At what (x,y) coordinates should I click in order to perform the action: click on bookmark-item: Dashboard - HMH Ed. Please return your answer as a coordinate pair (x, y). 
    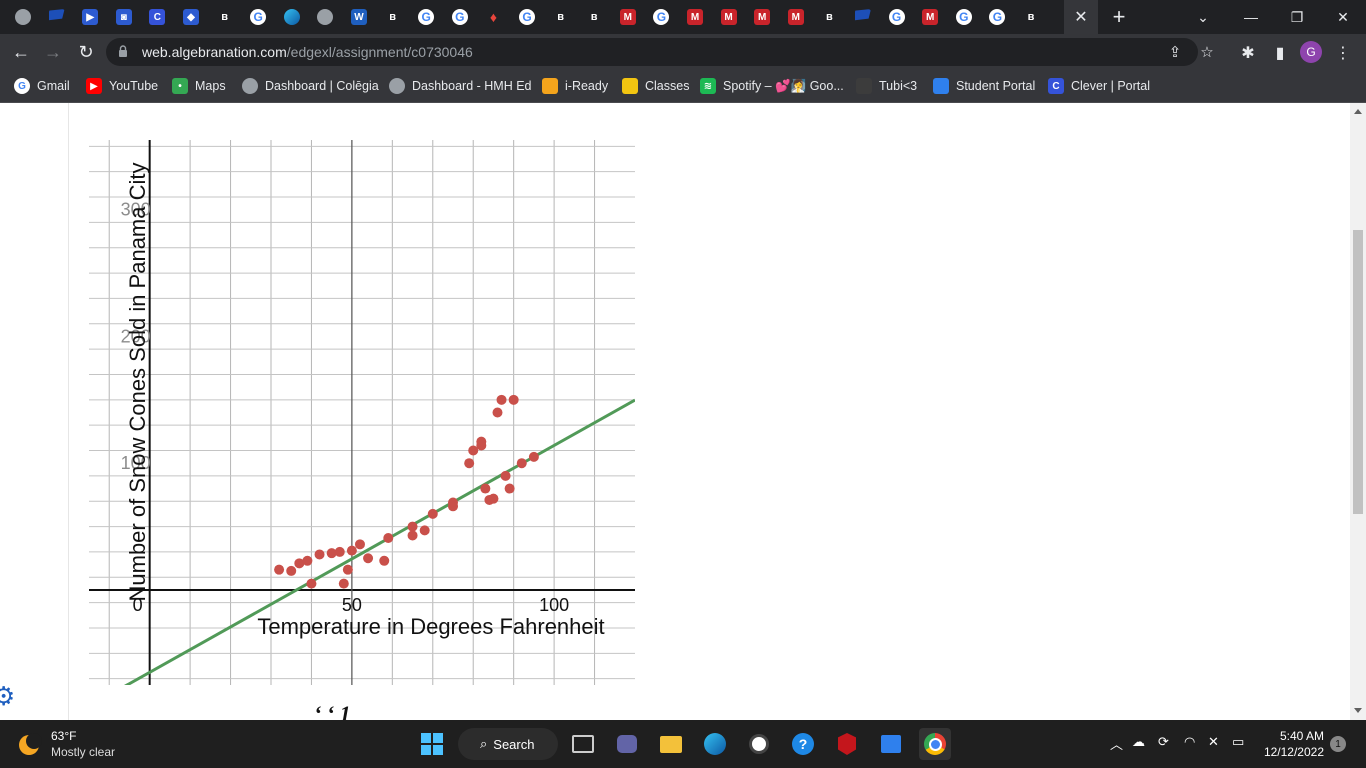
    Looking at the image, I should click on (460, 86).